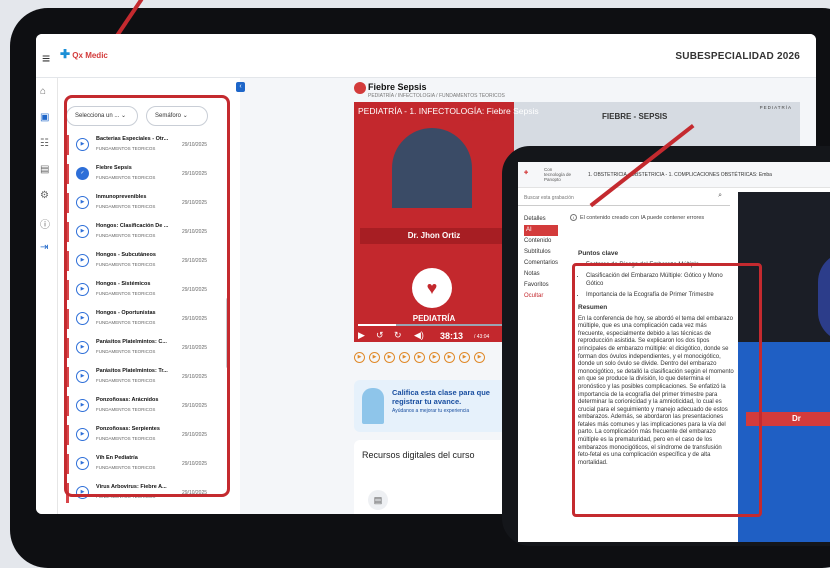  I want to click on nav-content: Contenido, so click(541, 241).